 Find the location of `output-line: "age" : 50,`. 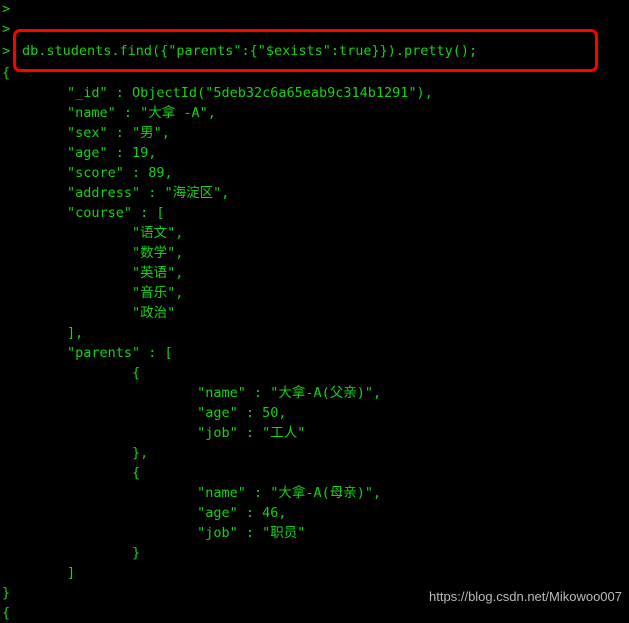

output-line: "age" : 50, is located at coordinates (144, 413).